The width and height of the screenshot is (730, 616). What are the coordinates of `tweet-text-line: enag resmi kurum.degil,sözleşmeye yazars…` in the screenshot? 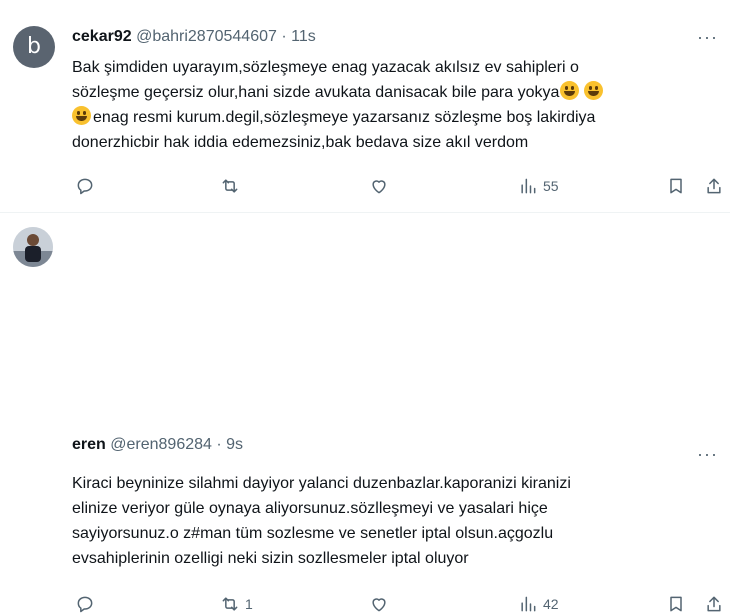 It's located at (392, 117).